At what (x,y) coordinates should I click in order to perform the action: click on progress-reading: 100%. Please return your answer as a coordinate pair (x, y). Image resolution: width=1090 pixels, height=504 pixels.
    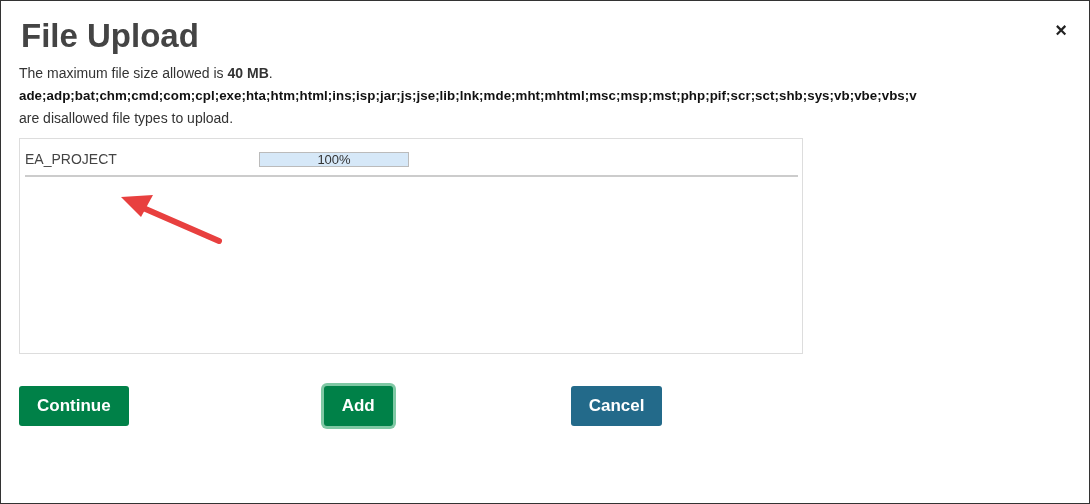
    Looking at the image, I should click on (334, 159).